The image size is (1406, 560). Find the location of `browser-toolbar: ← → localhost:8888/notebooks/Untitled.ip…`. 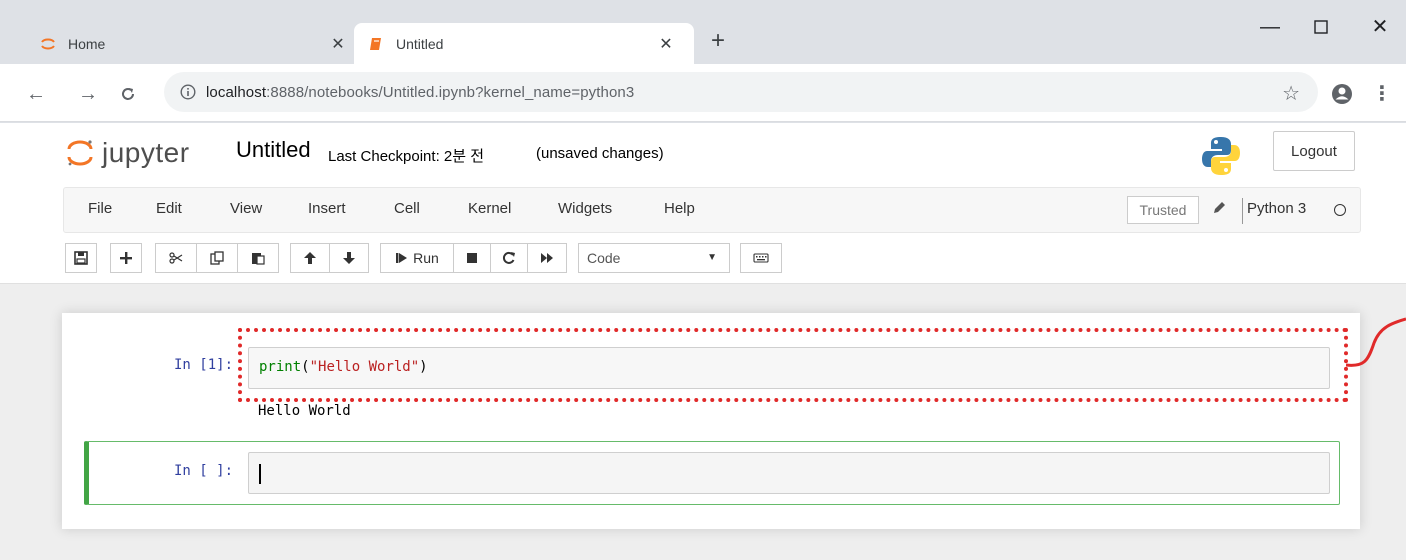

browser-toolbar: ← → localhost:8888/notebooks/Untitled.ip… is located at coordinates (703, 93).